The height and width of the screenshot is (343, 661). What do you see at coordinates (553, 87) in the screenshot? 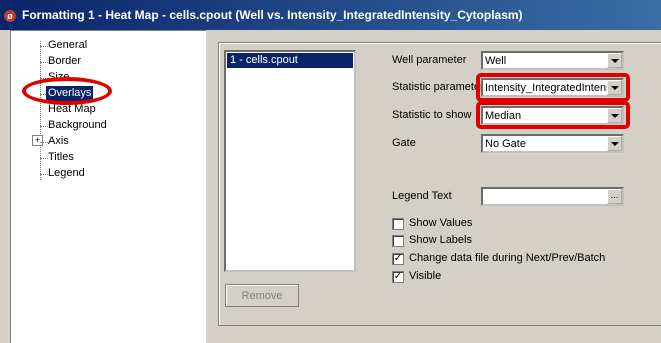
I see `highlight-rect-statistic-parameter` at bounding box center [553, 87].